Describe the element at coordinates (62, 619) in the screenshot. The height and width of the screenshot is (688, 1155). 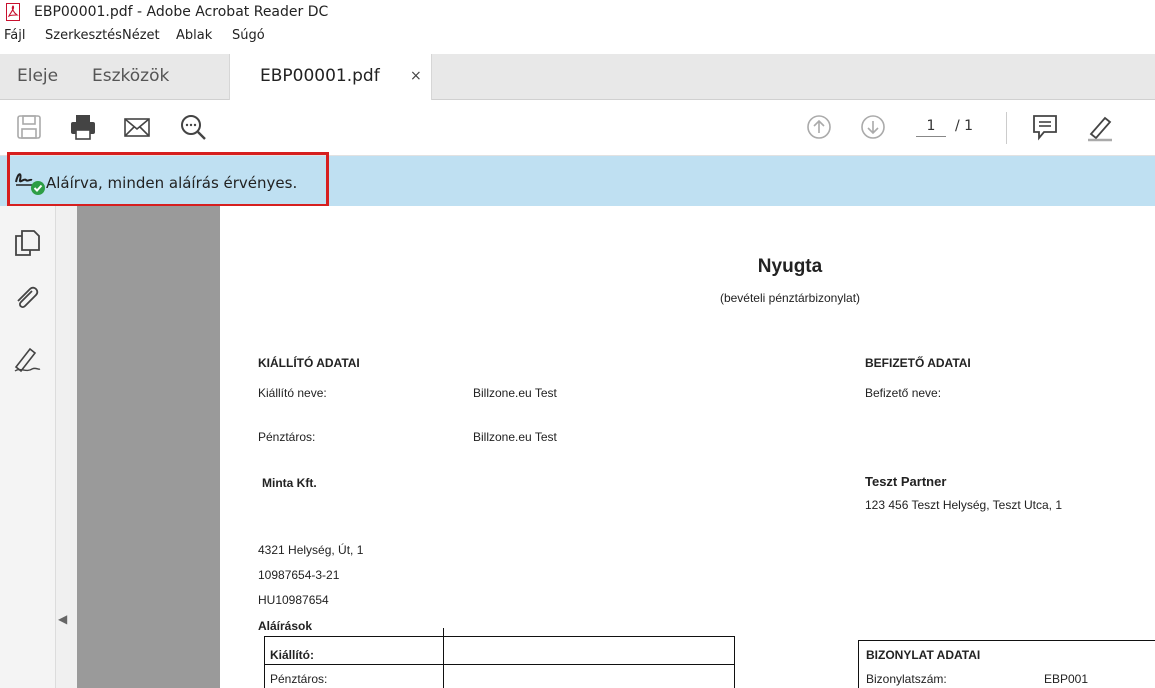
I see `collapse-panel-arrow: ◀` at that location.